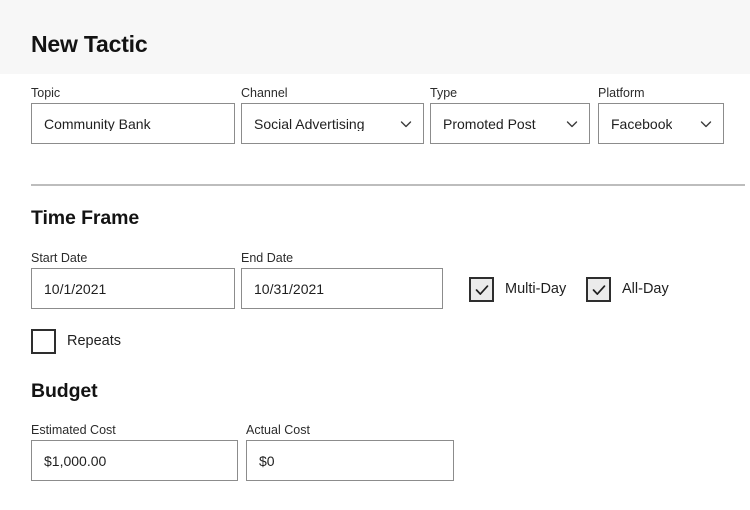 This screenshot has height=510, width=750. I want to click on topic-input: Community Bank, so click(133, 123).